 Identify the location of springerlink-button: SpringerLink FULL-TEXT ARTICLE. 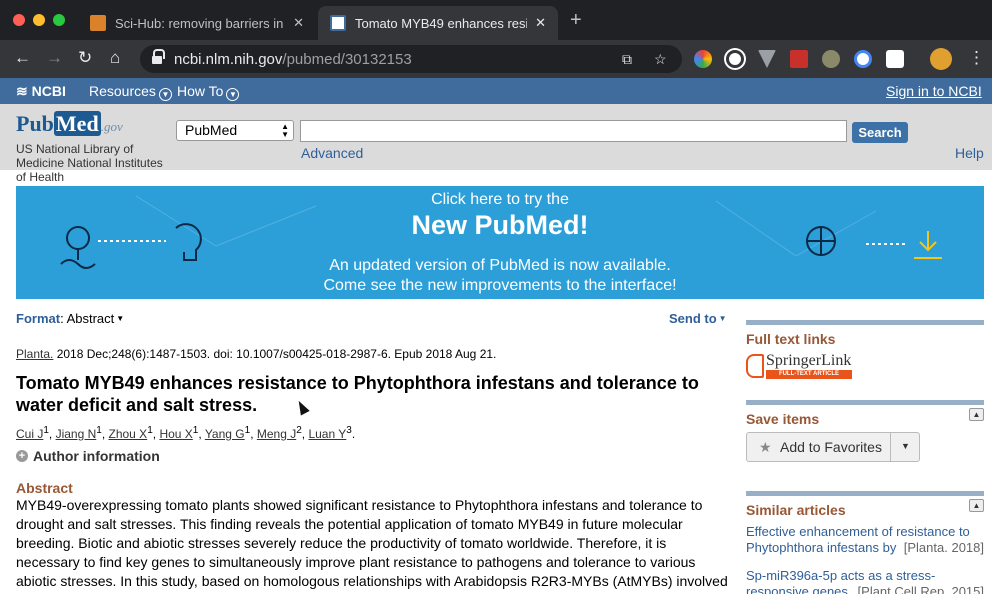
(799, 366).